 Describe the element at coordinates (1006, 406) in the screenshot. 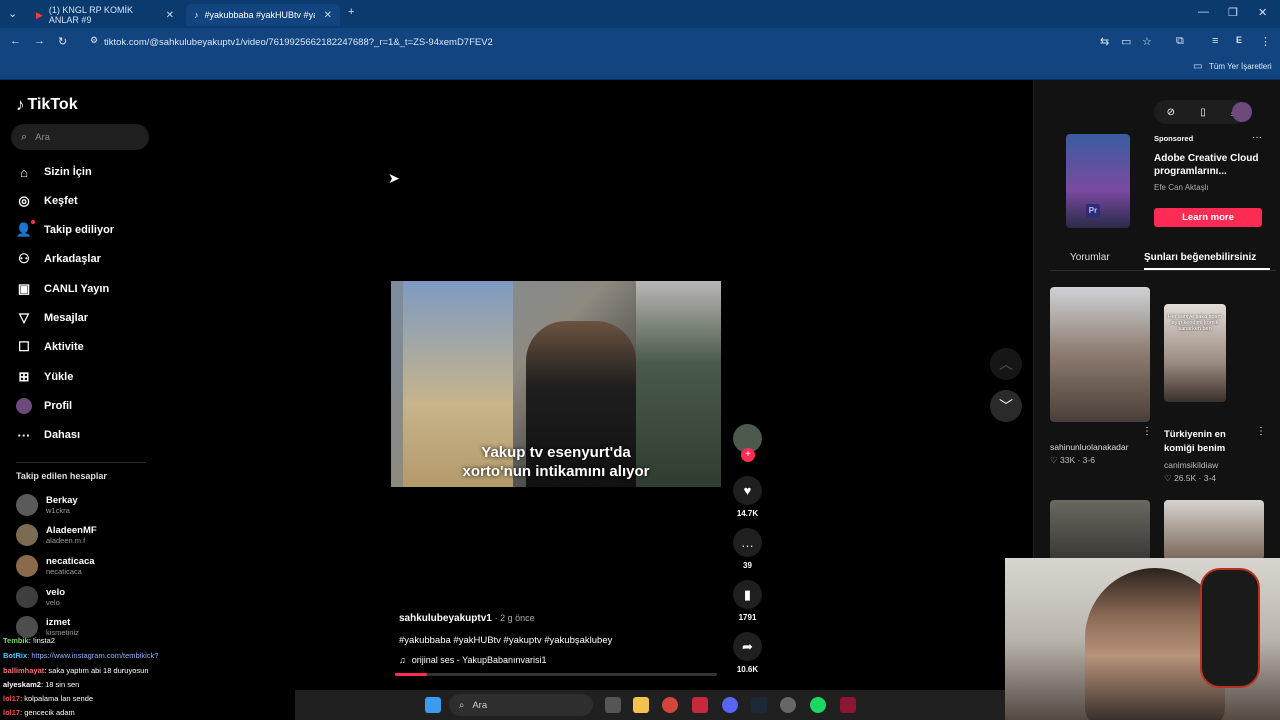

I see `next-video-button: ﹀` at that location.